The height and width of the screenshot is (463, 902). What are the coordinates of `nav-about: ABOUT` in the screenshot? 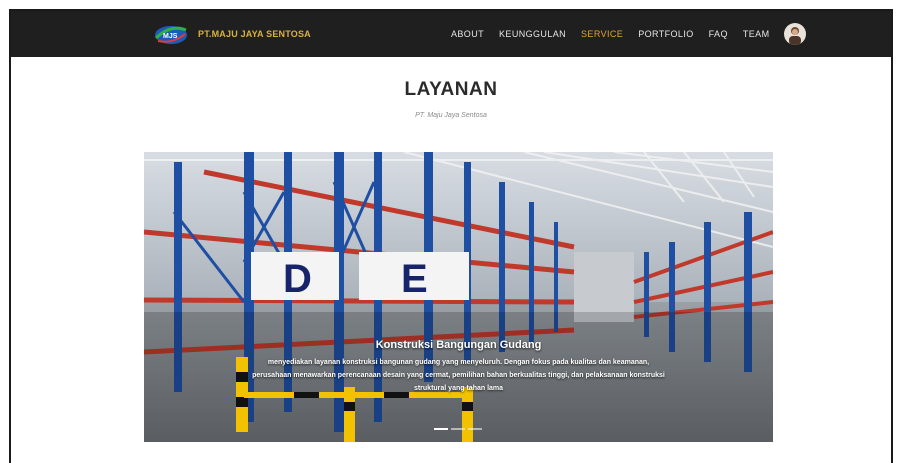 It's located at (467, 34).